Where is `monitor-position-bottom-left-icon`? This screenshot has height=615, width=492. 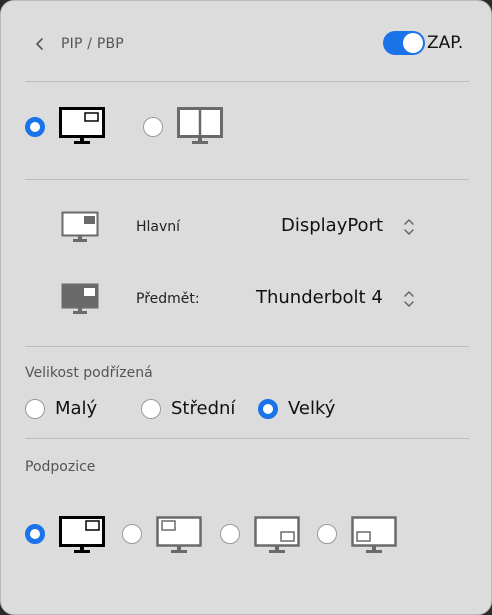
monitor-position-bottom-left-icon is located at coordinates (374, 535).